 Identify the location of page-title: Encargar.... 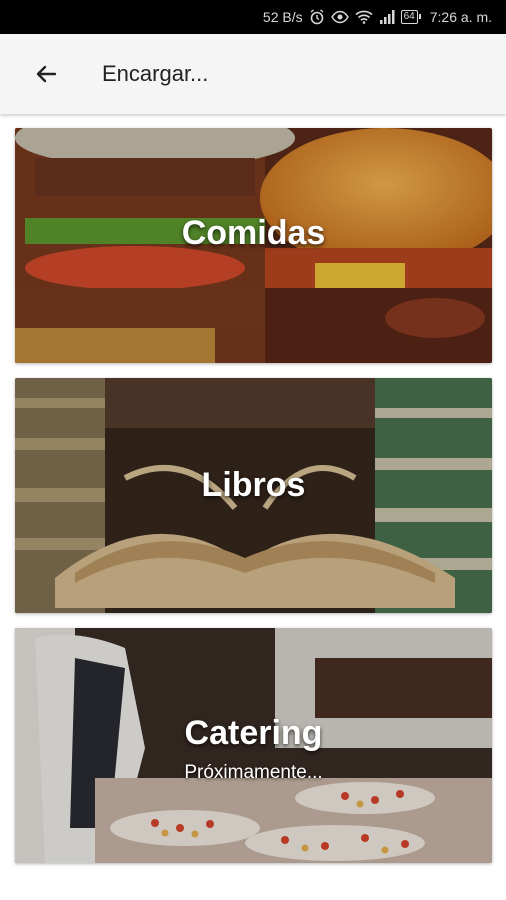
(155, 73).